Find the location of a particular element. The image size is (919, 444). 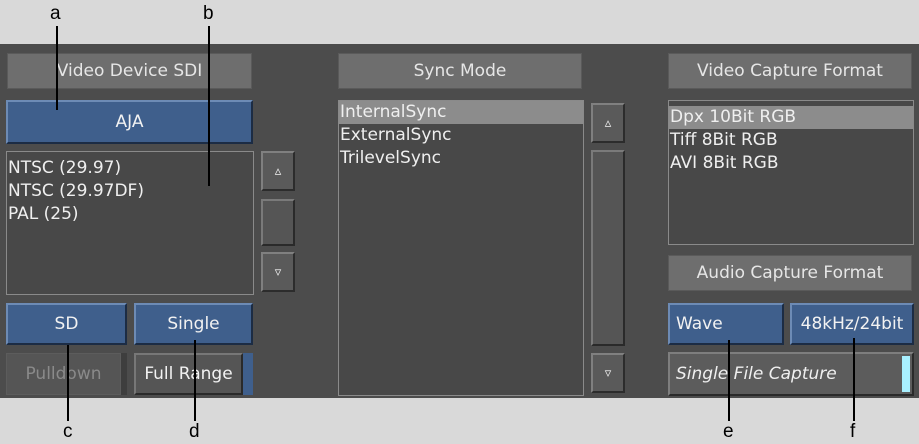

list-item: NTSC (29.97) is located at coordinates (130, 168).